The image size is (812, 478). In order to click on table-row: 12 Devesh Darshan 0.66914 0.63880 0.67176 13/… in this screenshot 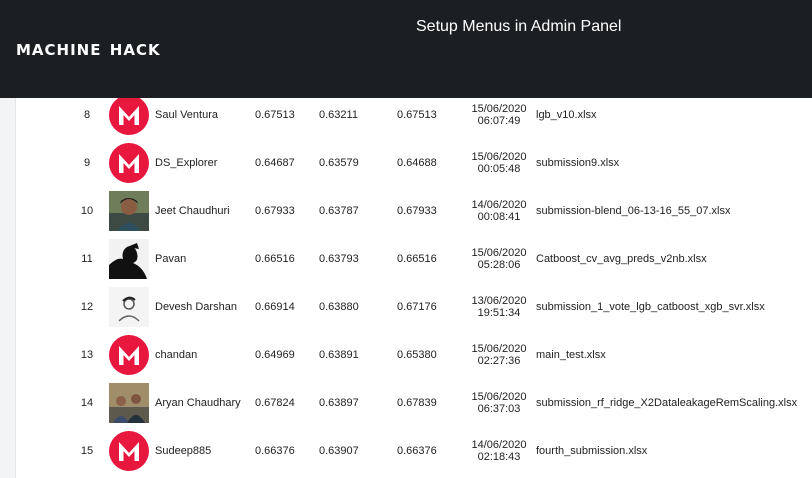, I will do `click(406, 307)`.